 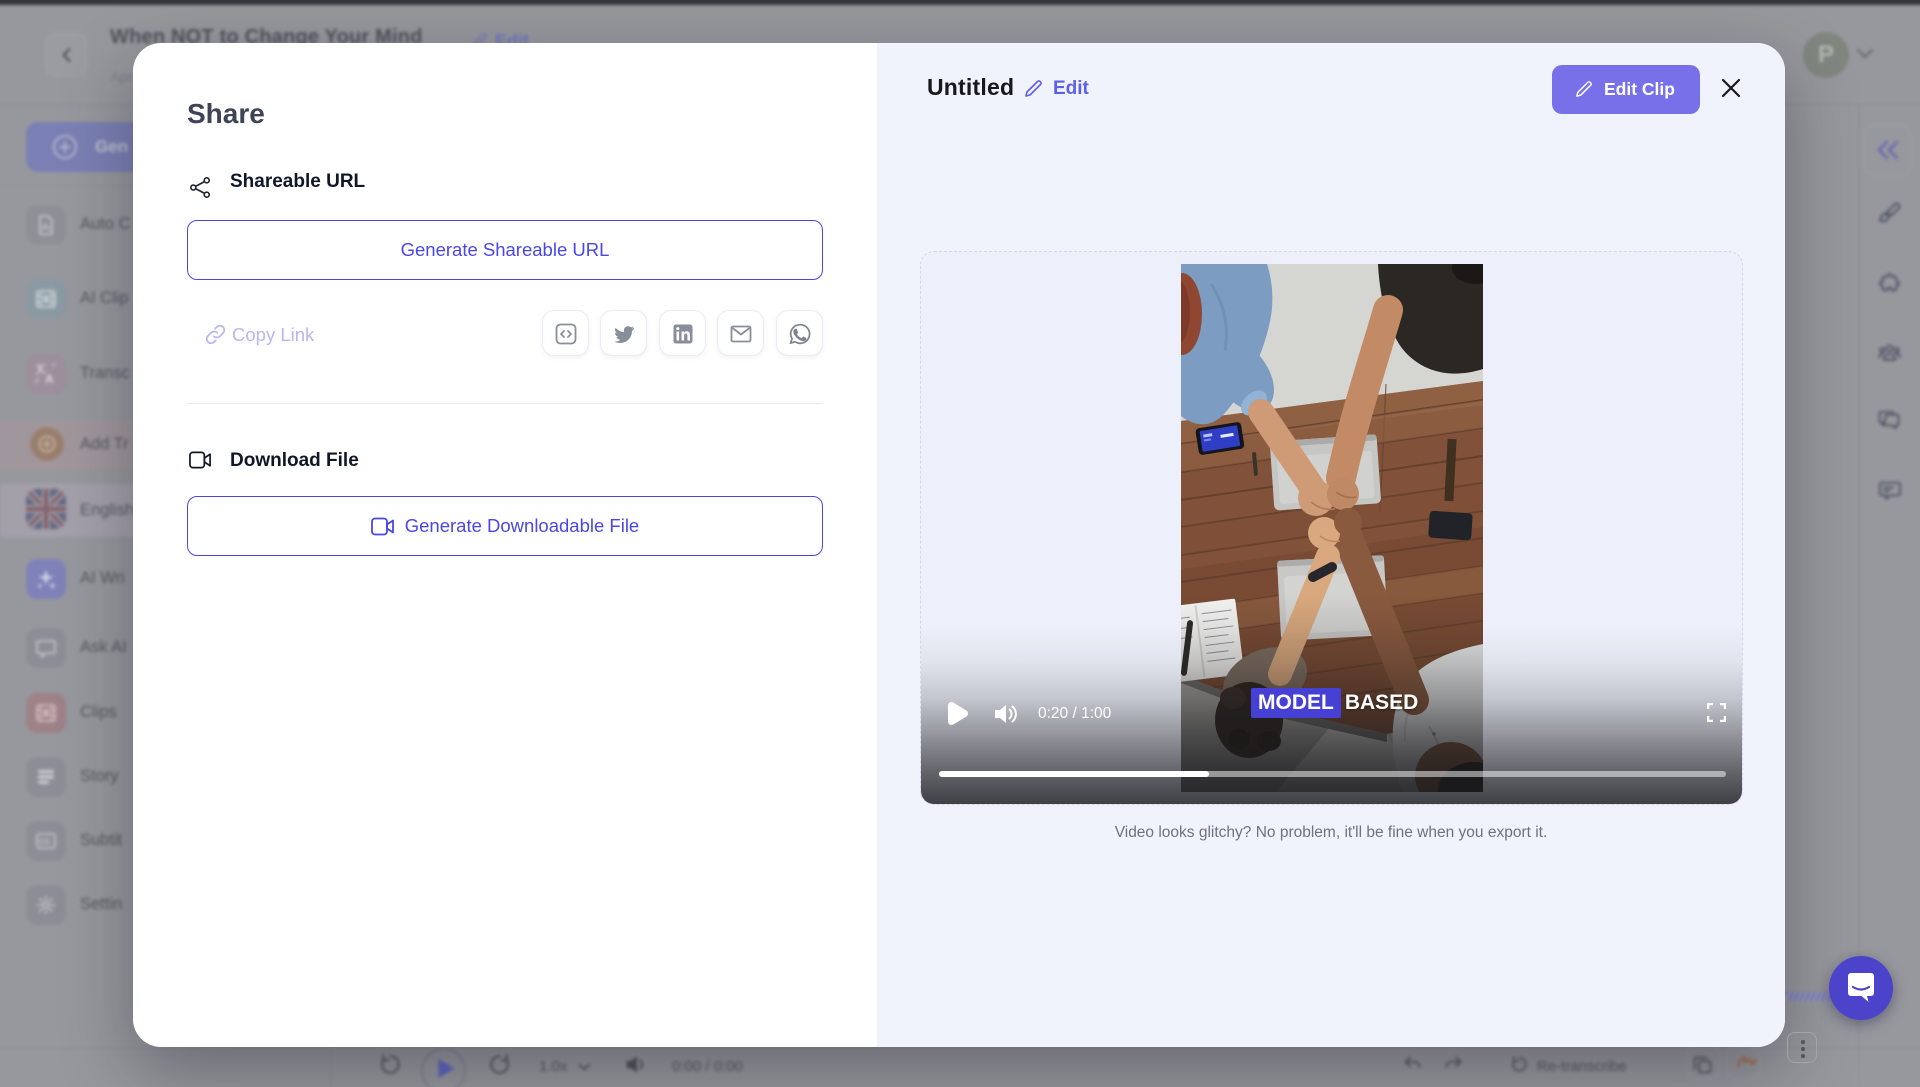 I want to click on svg-text: A, so click(x=49, y=379).